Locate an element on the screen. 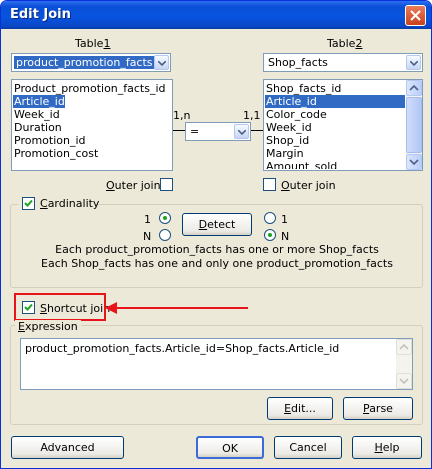  right-cardinality-label: 1,1 is located at coordinates (252, 115).